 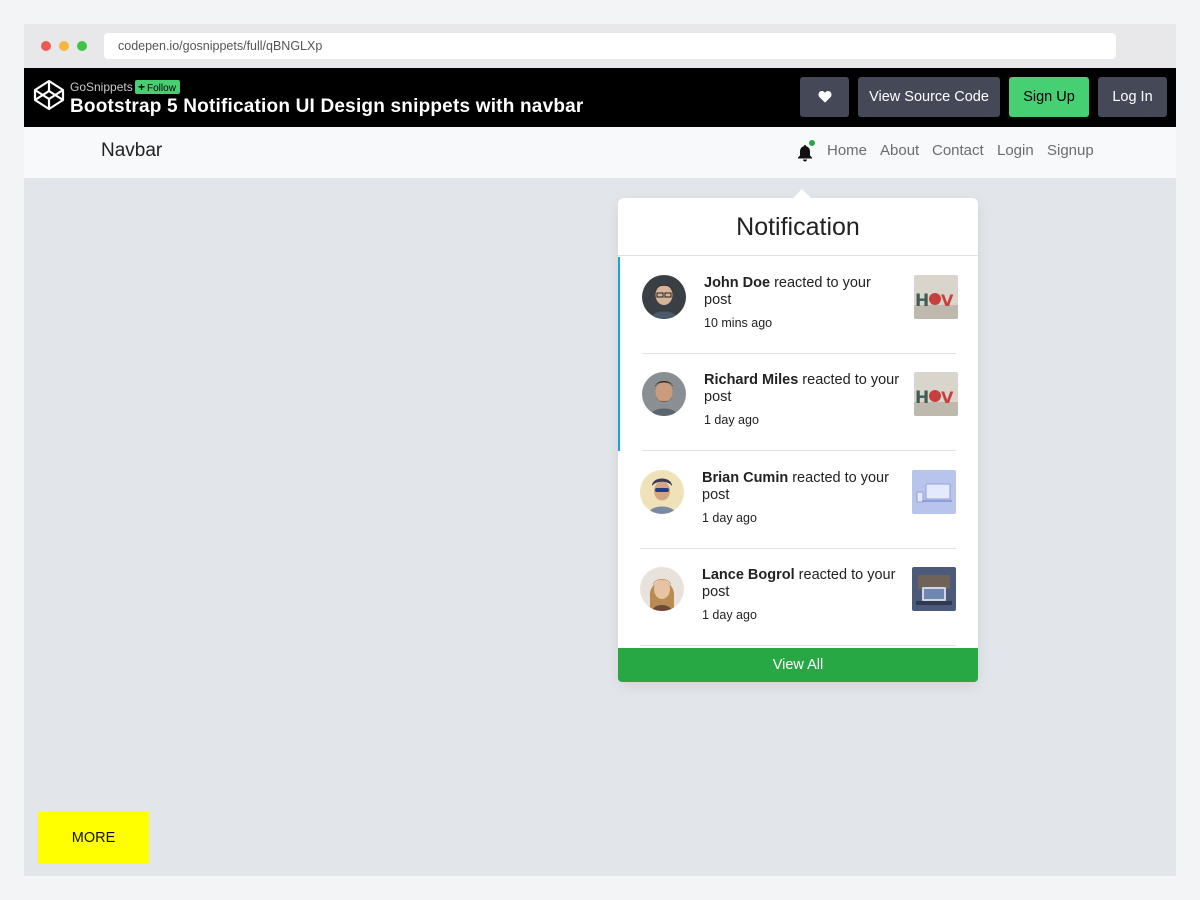 I want to click on notification-user-name: Richard Miles, so click(x=751, y=380).